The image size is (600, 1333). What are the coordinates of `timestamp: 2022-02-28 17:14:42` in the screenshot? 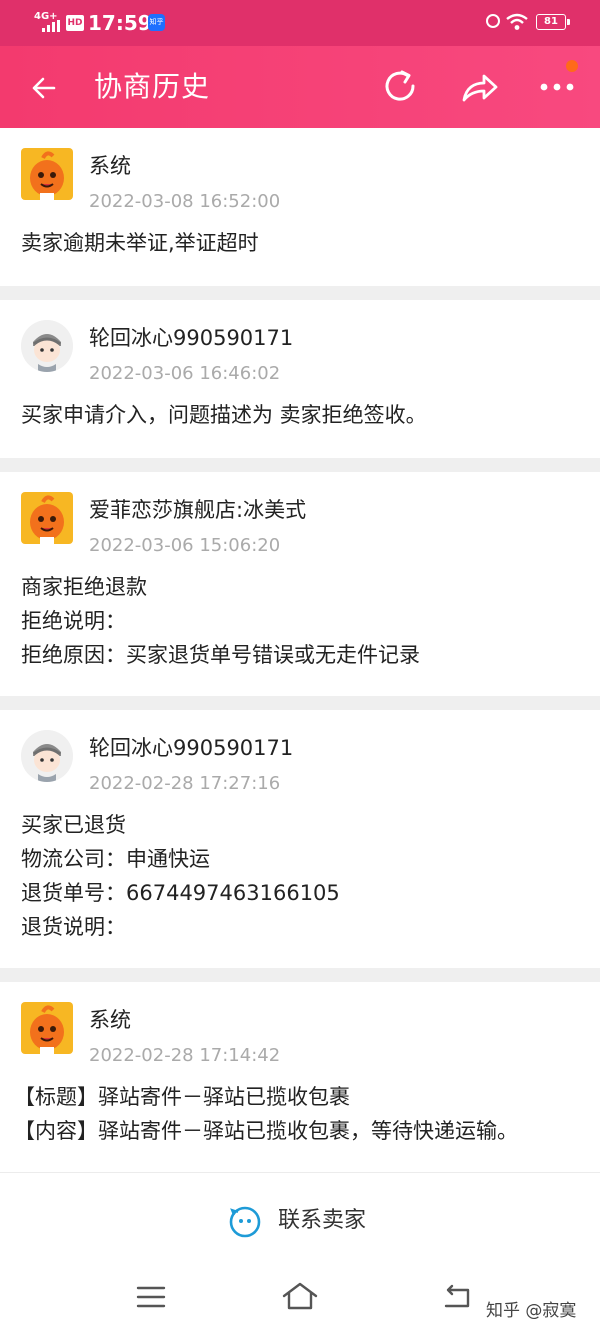 It's located at (185, 1055).